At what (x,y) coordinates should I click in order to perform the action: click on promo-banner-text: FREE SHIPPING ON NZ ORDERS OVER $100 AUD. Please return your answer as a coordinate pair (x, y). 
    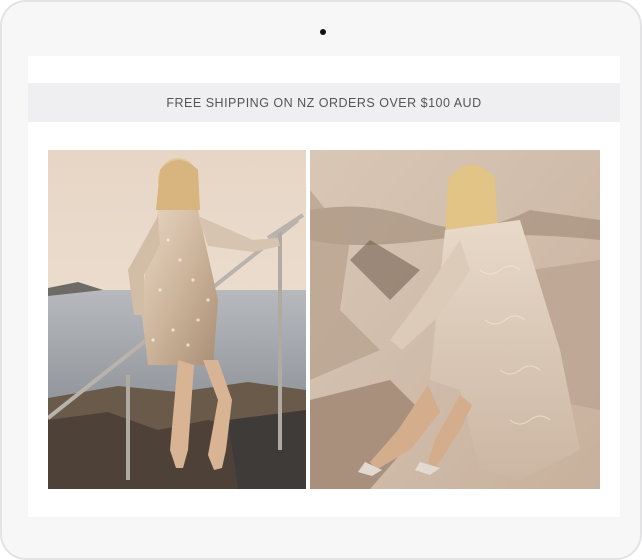
    Looking at the image, I should click on (324, 102).